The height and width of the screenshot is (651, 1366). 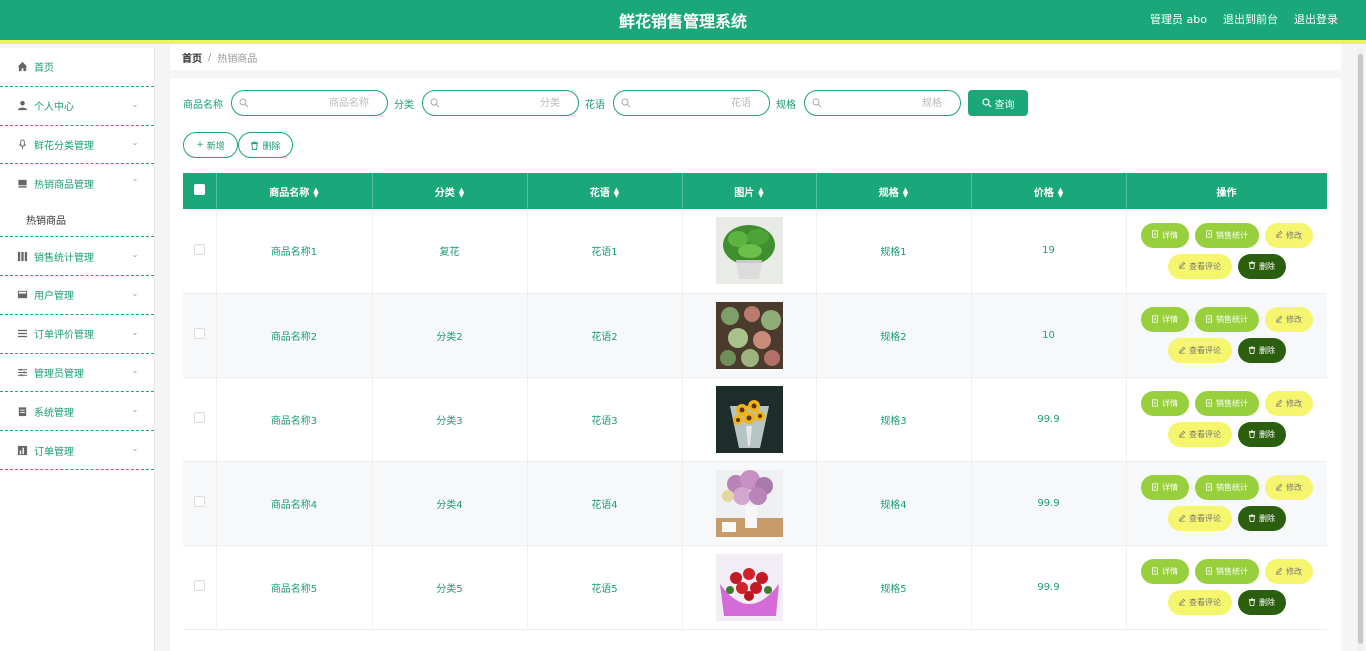 What do you see at coordinates (595, 105) in the screenshot?
I see `search-flower-label: 花语` at bounding box center [595, 105].